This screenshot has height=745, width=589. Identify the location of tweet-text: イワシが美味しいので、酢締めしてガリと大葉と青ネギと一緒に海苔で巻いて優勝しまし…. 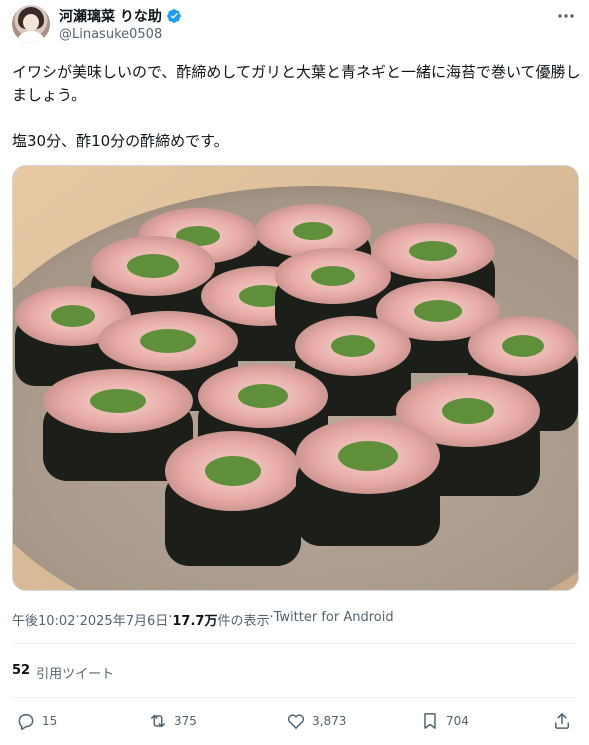
(296, 106).